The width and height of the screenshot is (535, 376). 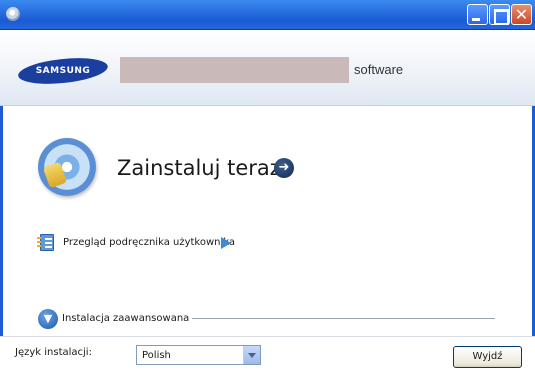 I want to click on close-button: ✕, so click(x=521, y=14).